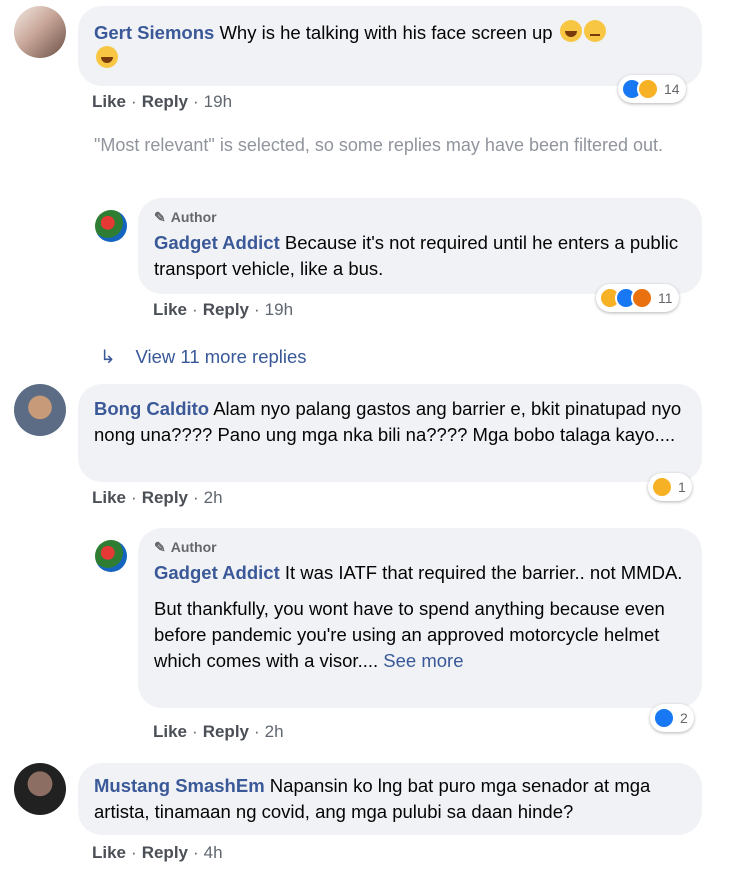  Describe the element at coordinates (664, 718) in the screenshot. I see `like-reaction-icon` at that location.